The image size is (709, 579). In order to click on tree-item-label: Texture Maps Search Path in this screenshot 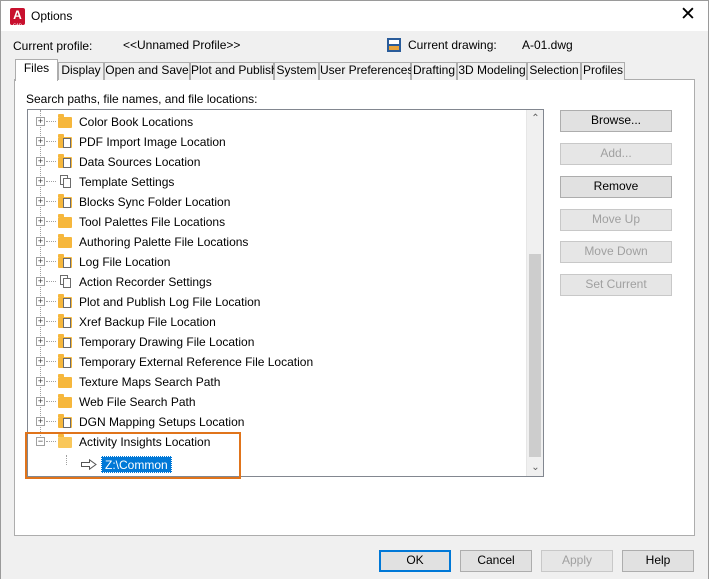, I will do `click(150, 382)`.